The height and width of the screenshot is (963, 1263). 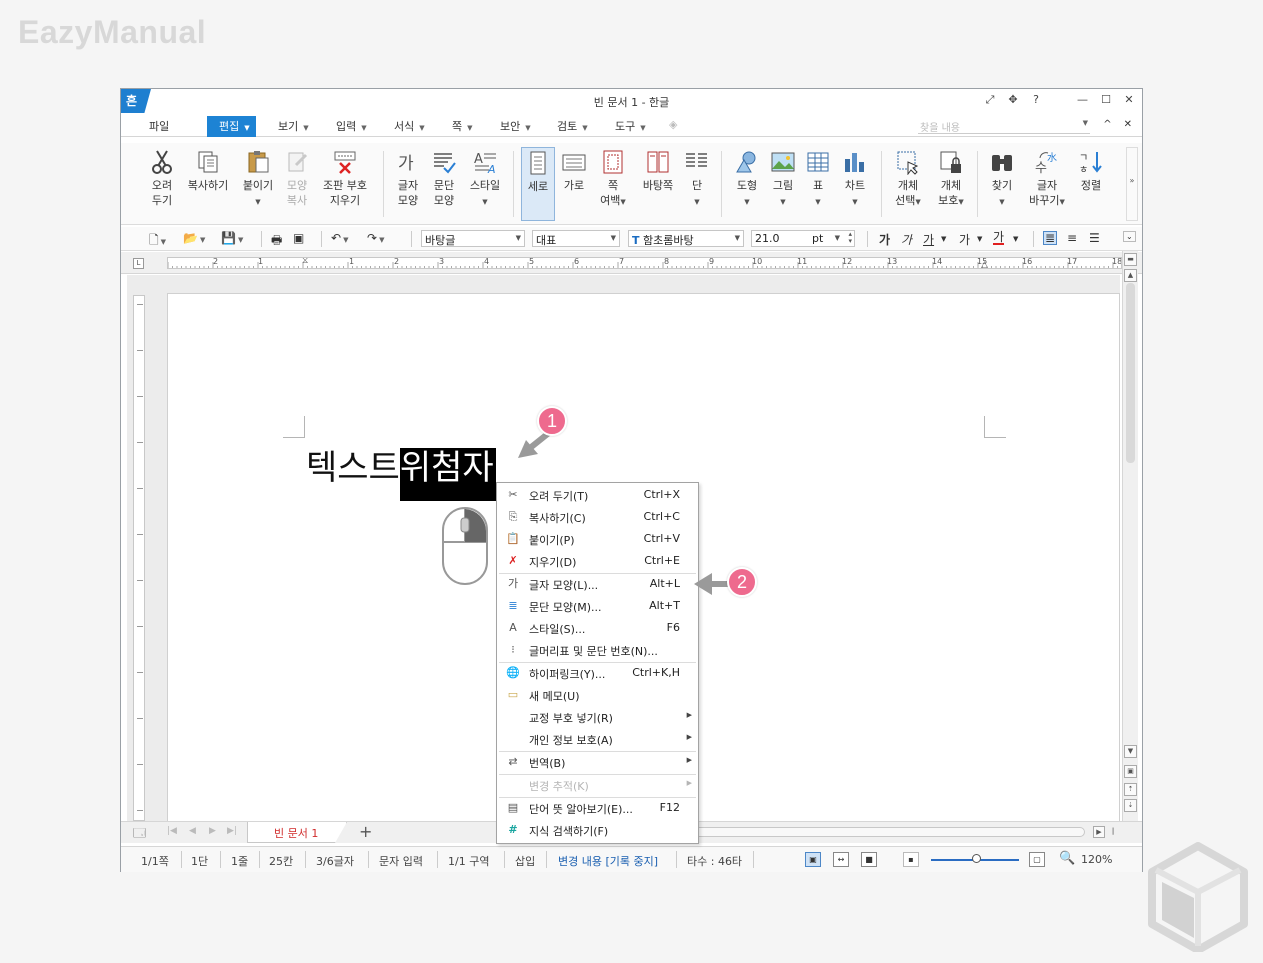 I want to click on next-tab-icon: ▶, so click(x=212, y=831).